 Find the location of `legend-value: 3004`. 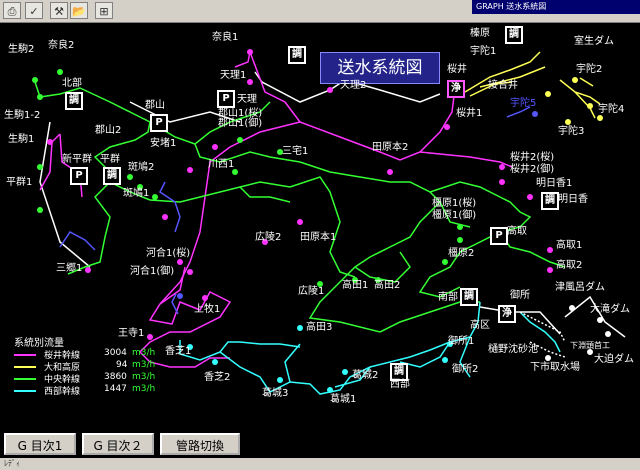

legend-value: 3004 is located at coordinates (115, 353).